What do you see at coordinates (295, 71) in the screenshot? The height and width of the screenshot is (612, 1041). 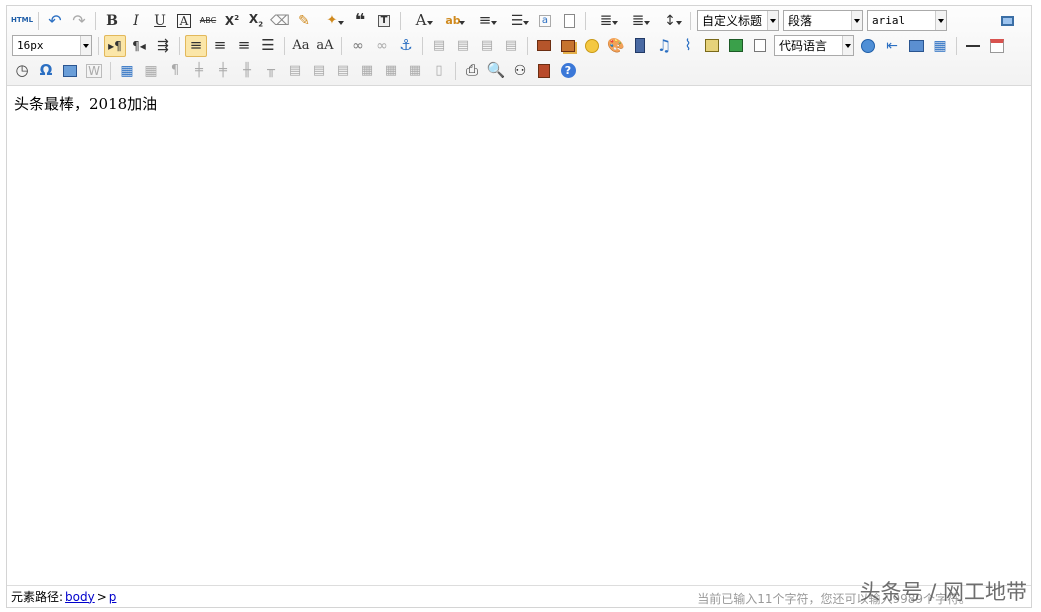 I see `merge-cells-button: ▤` at bounding box center [295, 71].